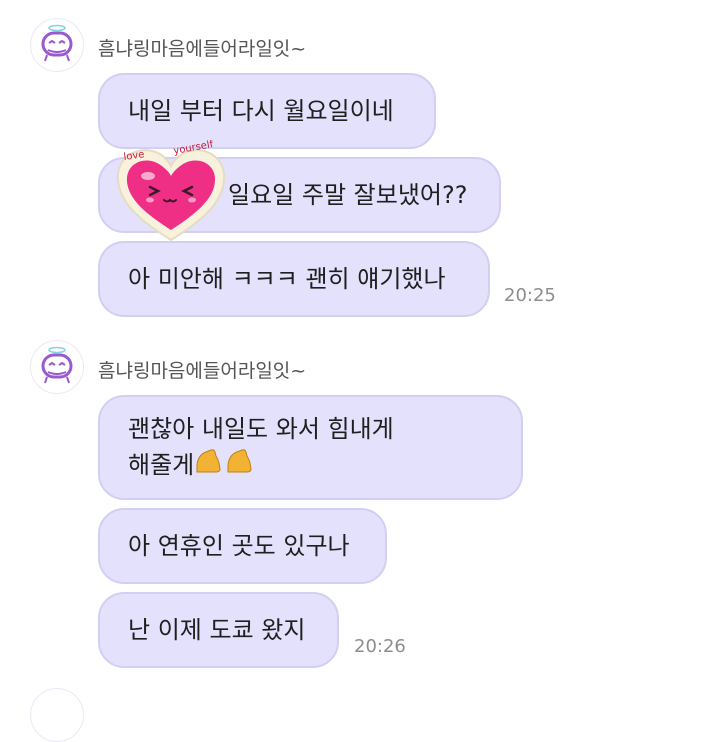 The image size is (720, 742). What do you see at coordinates (261, 429) in the screenshot?
I see `message-text-line: 괜찮아 내일도 와서 힘내게` at bounding box center [261, 429].